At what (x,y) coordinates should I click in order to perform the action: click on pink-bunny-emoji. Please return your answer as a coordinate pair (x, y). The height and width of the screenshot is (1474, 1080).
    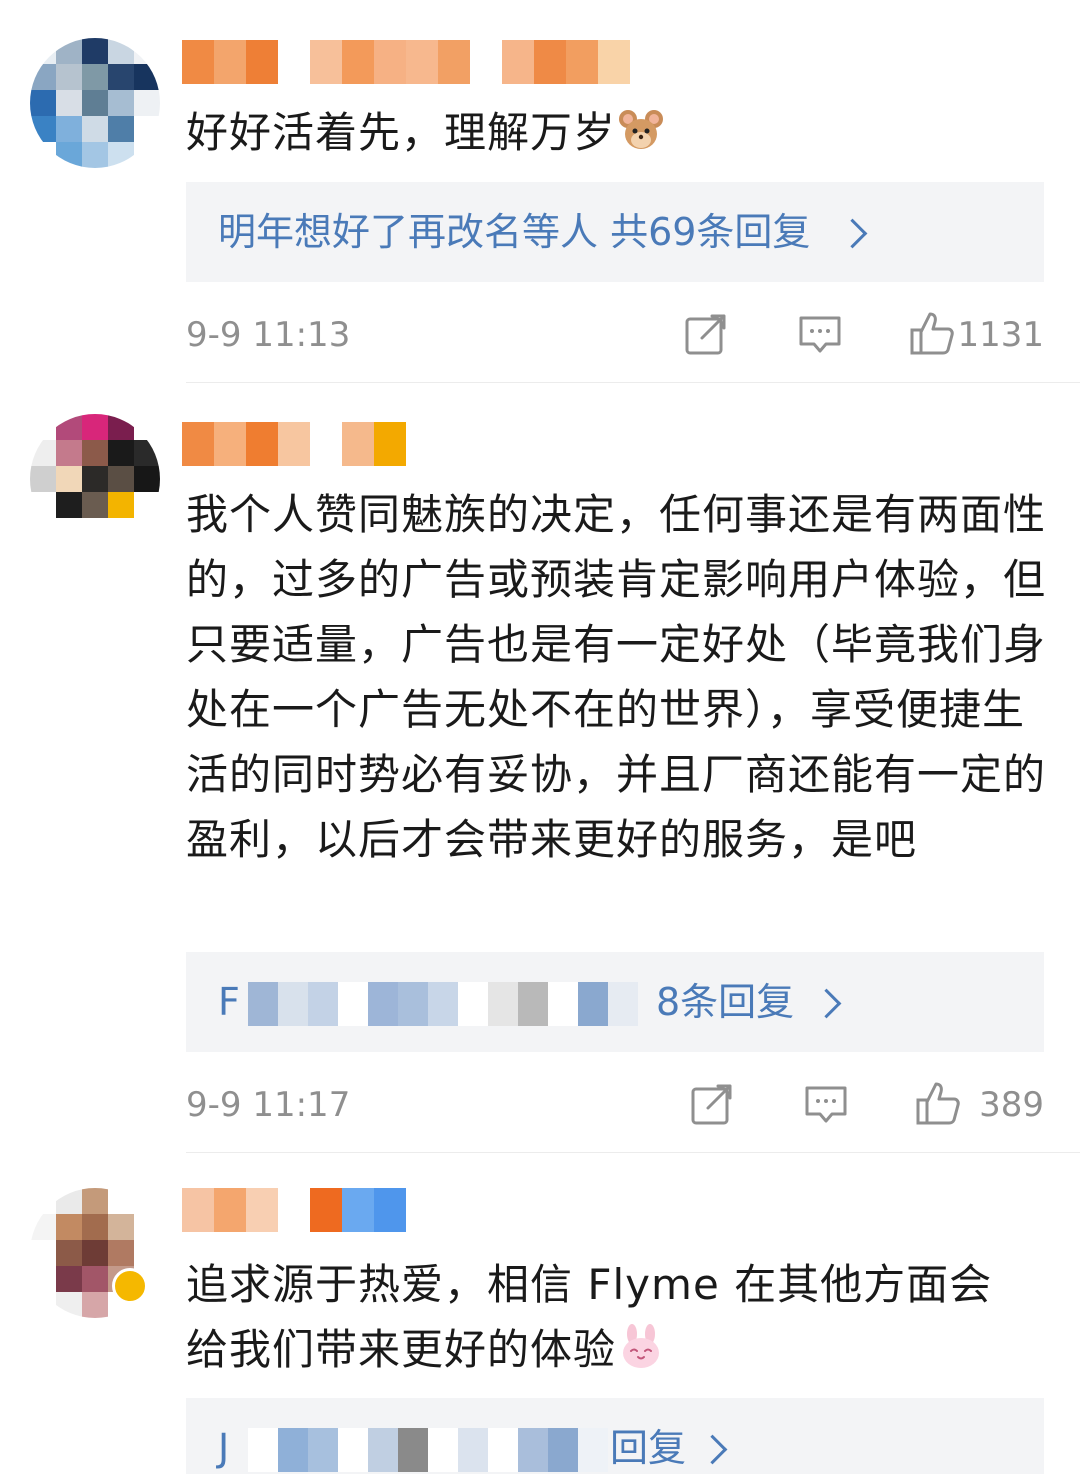
    Looking at the image, I should click on (641, 1346).